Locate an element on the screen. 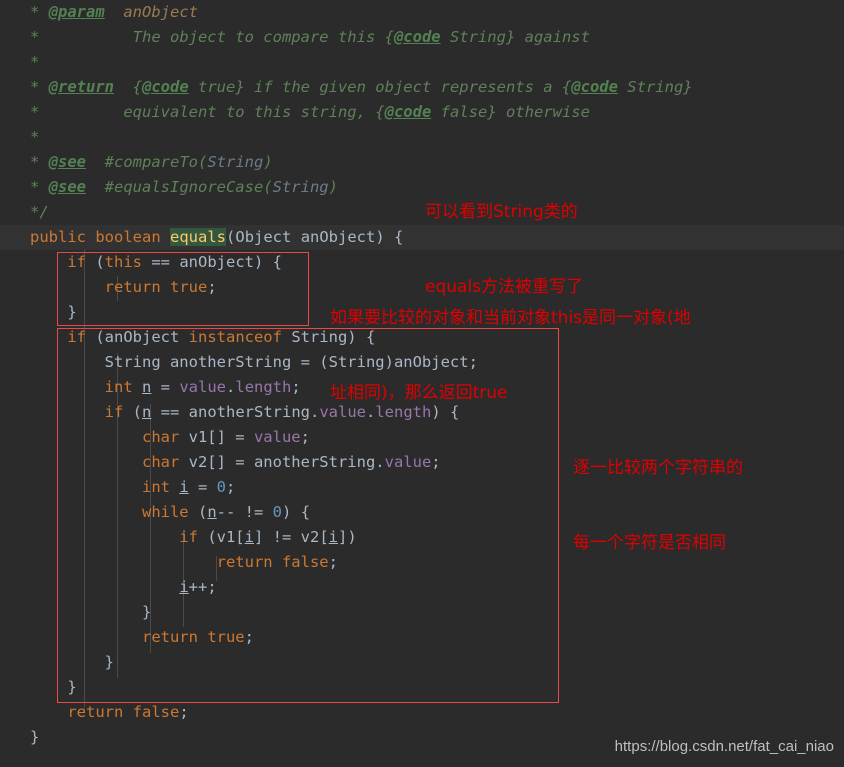 The width and height of the screenshot is (844, 767). token-kw: false is located at coordinates (300, 562).